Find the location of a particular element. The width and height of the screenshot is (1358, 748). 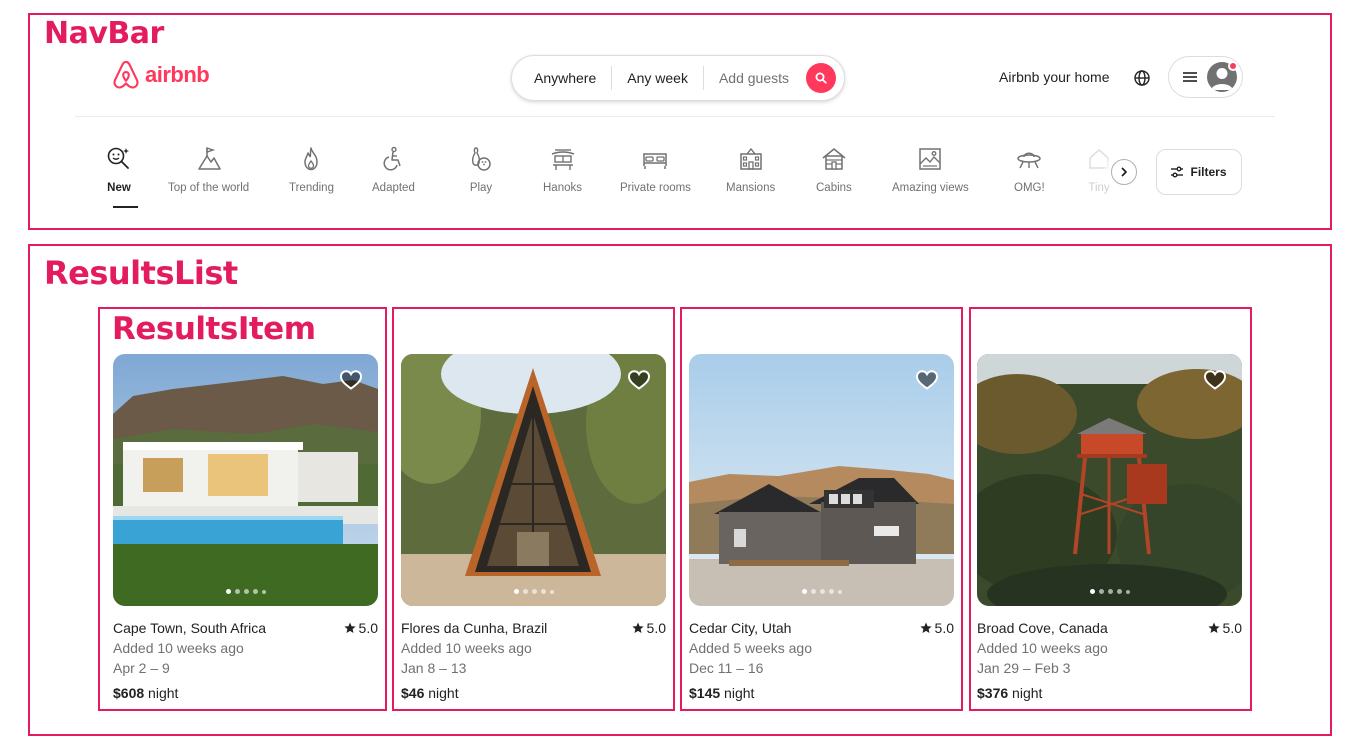

hamburger-icon is located at coordinates (1190, 77).